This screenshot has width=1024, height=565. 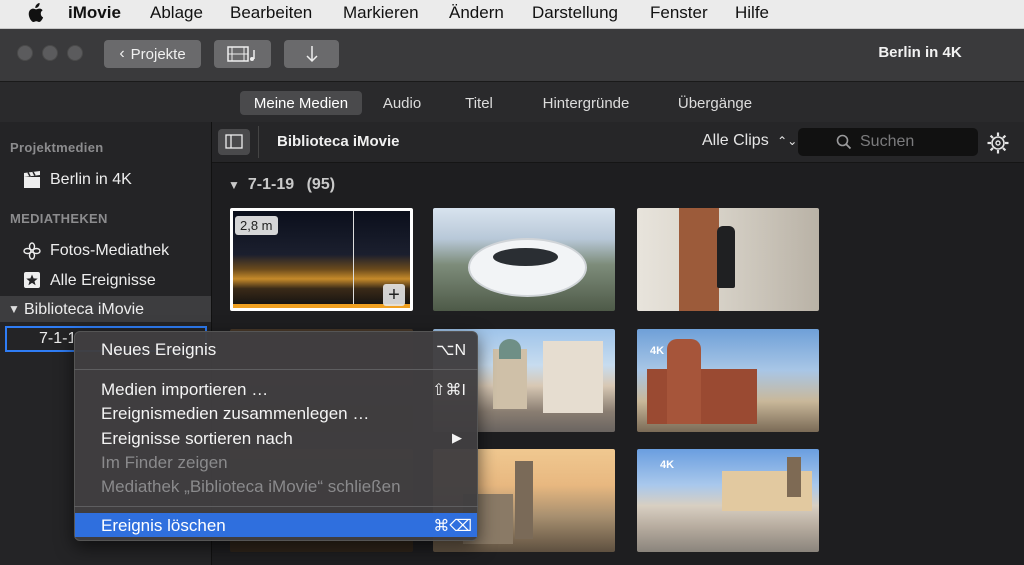 What do you see at coordinates (715, 103) in the screenshot?
I see `tab-uebergaenge: Übergänge` at bounding box center [715, 103].